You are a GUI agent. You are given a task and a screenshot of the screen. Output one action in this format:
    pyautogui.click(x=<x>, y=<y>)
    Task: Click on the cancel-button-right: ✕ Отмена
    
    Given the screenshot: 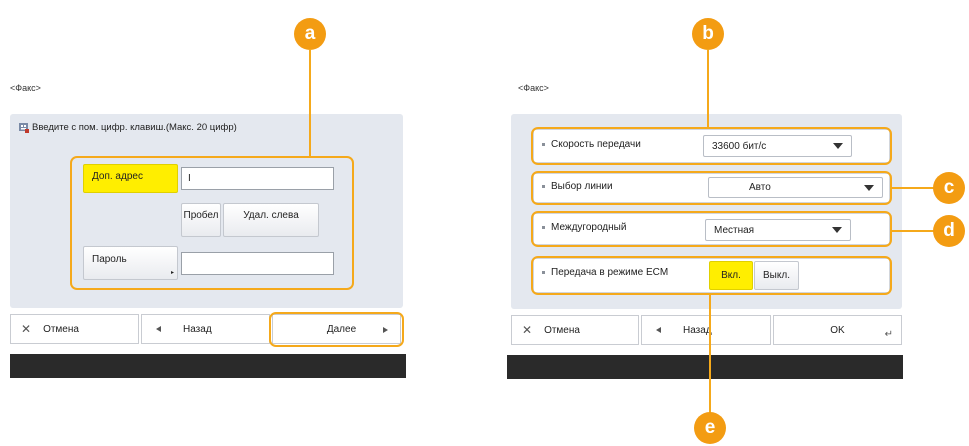 What is the action you would take?
    pyautogui.click(x=575, y=330)
    